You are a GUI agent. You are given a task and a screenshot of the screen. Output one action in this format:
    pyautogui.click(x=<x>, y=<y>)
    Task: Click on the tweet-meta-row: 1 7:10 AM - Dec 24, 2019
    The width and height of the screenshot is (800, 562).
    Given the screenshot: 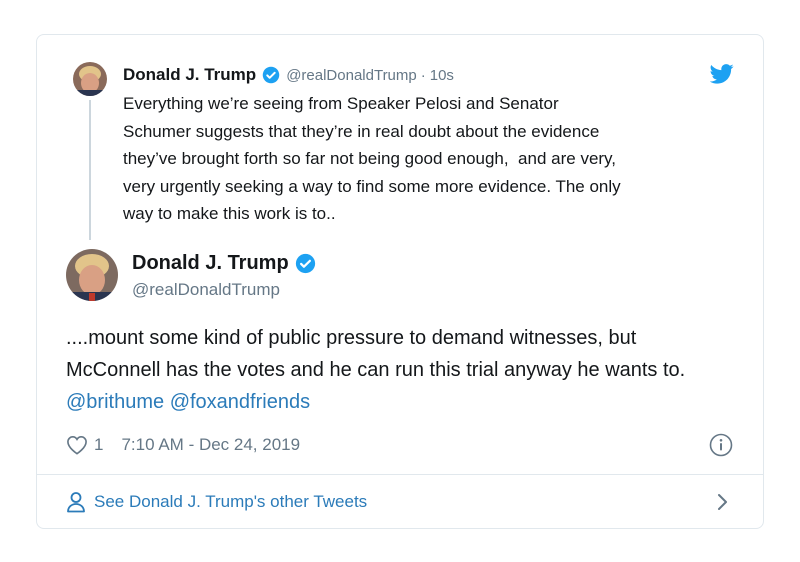 What is the action you would take?
    pyautogui.click(x=183, y=445)
    